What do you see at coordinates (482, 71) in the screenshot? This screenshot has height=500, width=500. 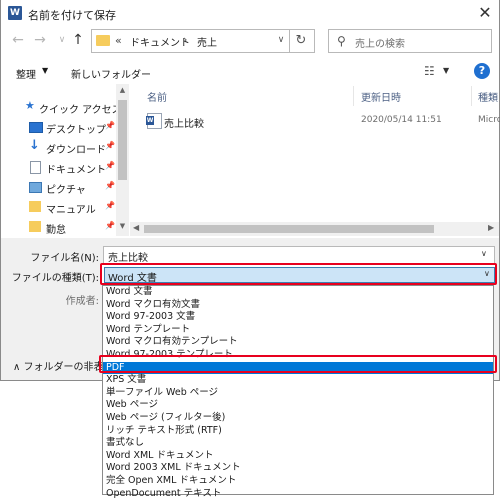 I see `help-icon: ?` at bounding box center [482, 71].